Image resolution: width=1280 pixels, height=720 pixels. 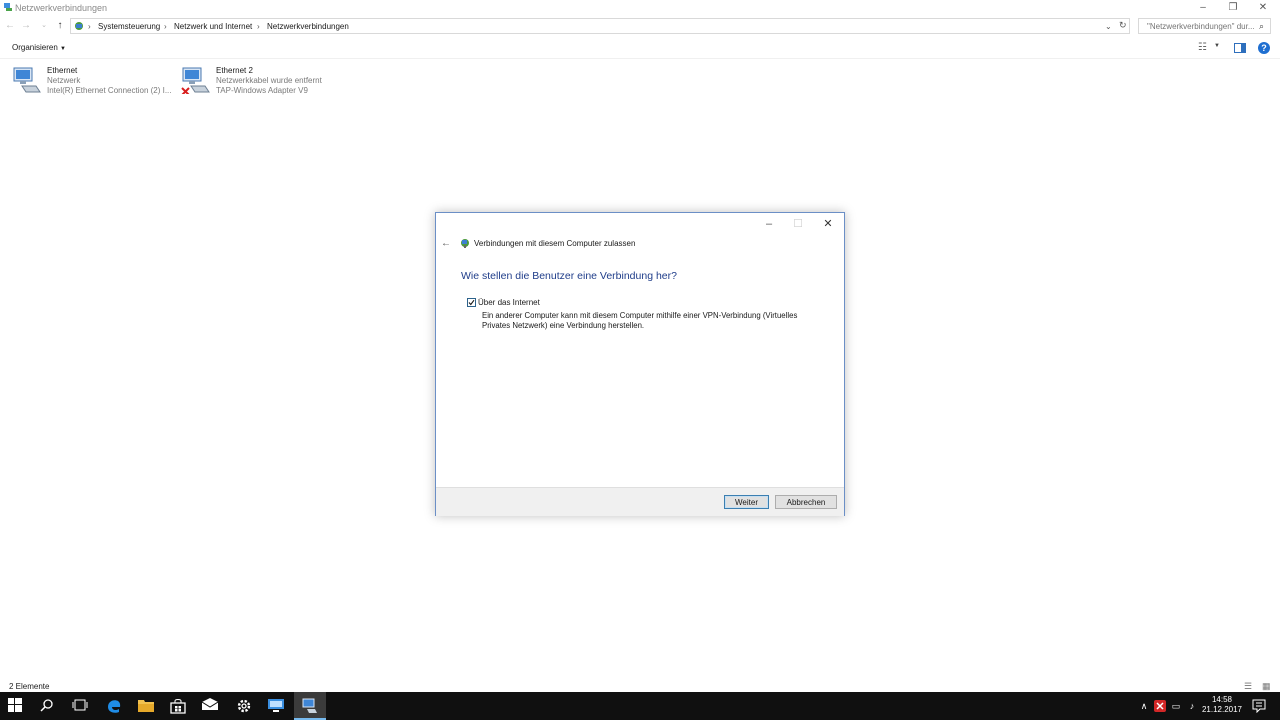 What do you see at coordinates (1248, 686) in the screenshot?
I see `details-view-icon: ☰` at bounding box center [1248, 686].